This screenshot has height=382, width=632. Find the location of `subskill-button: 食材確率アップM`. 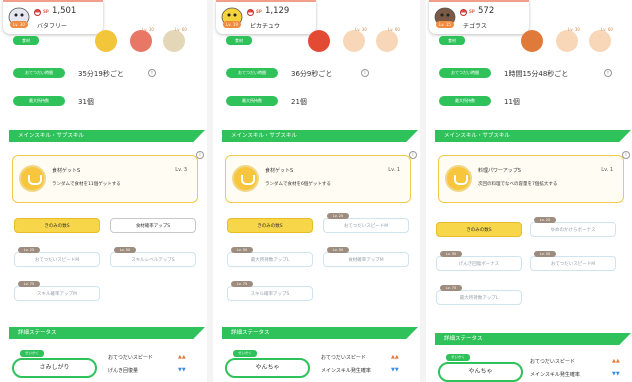

subskill-button: 食材確率アップM is located at coordinates (366, 259).